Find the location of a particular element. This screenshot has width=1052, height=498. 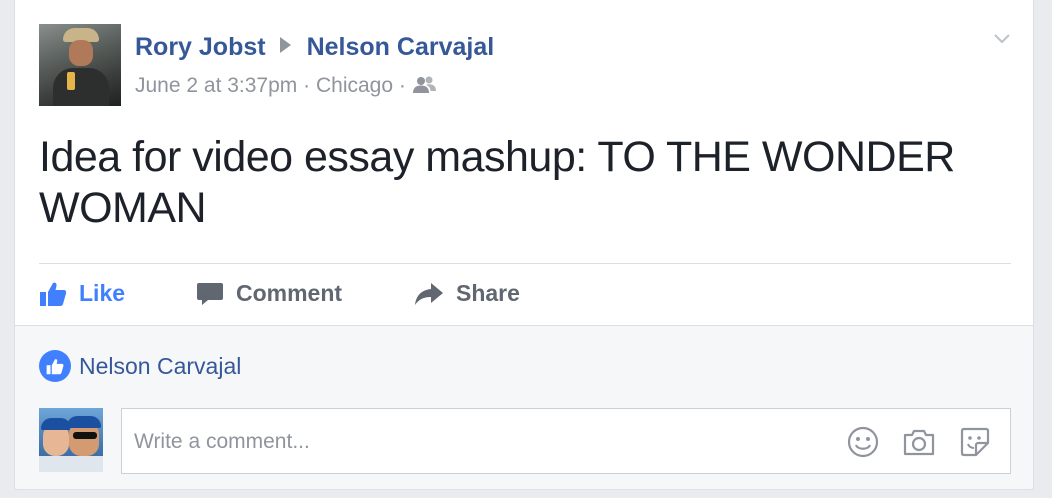

comment-composer is located at coordinates (566, 441).